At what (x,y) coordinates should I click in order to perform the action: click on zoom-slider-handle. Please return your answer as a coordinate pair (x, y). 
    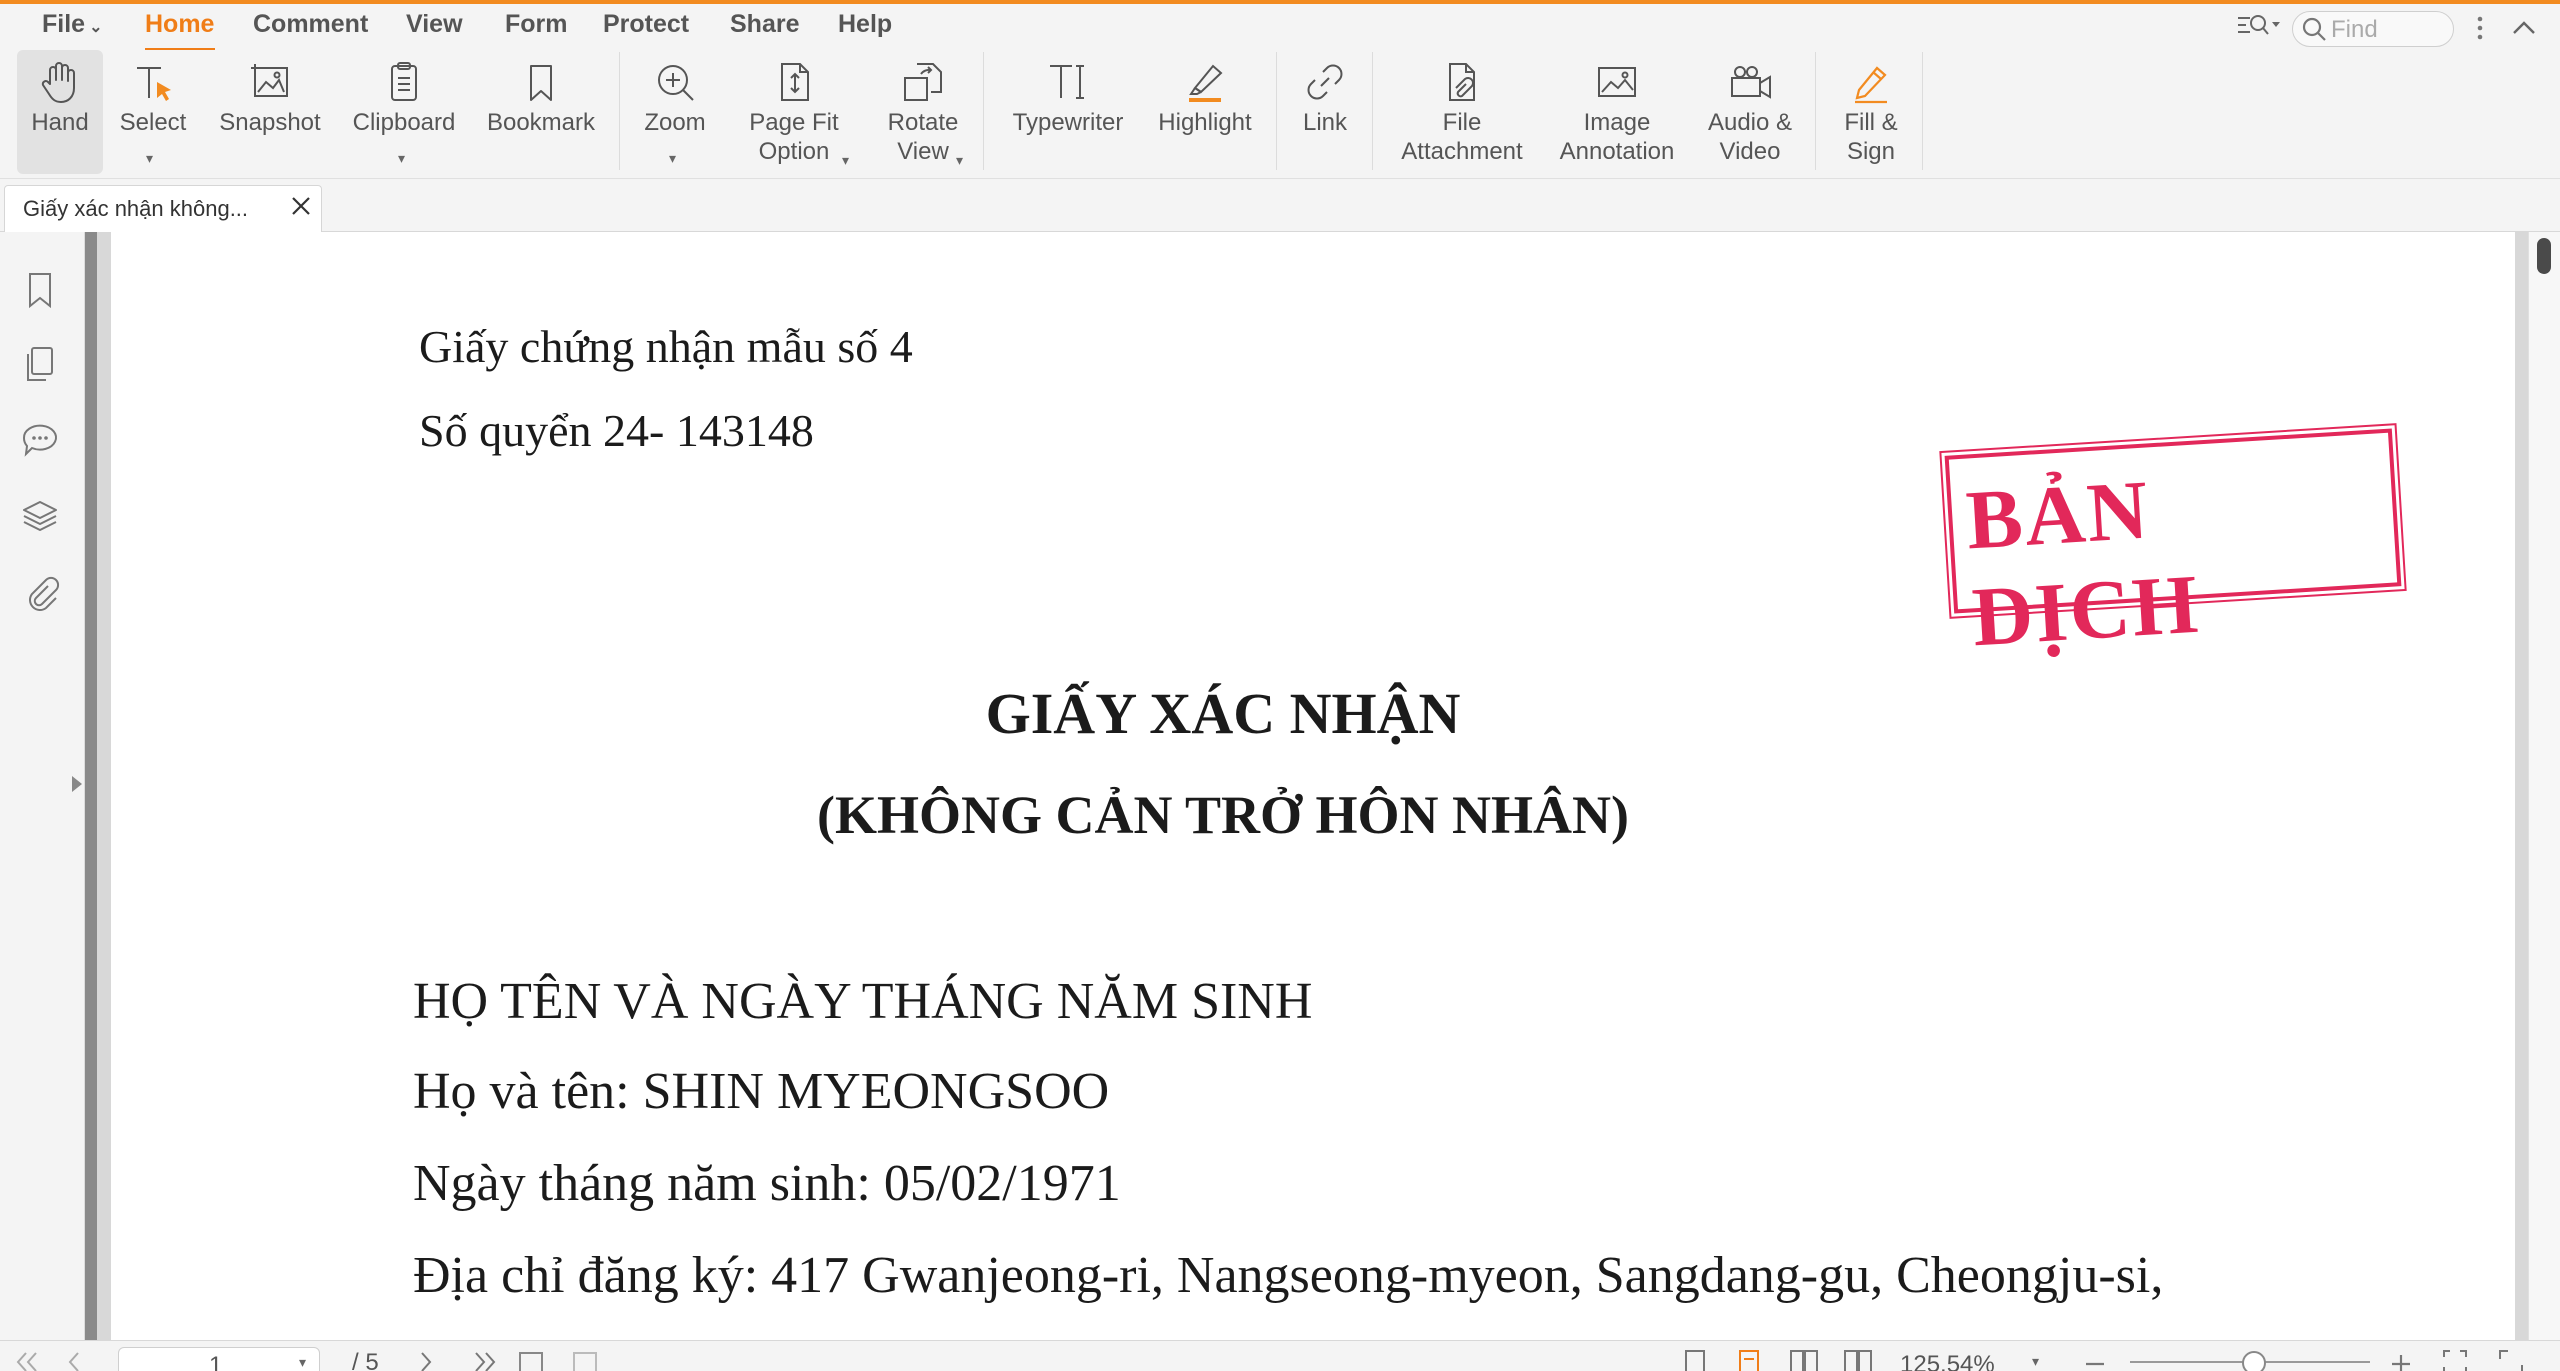
    Looking at the image, I should click on (2254, 1361).